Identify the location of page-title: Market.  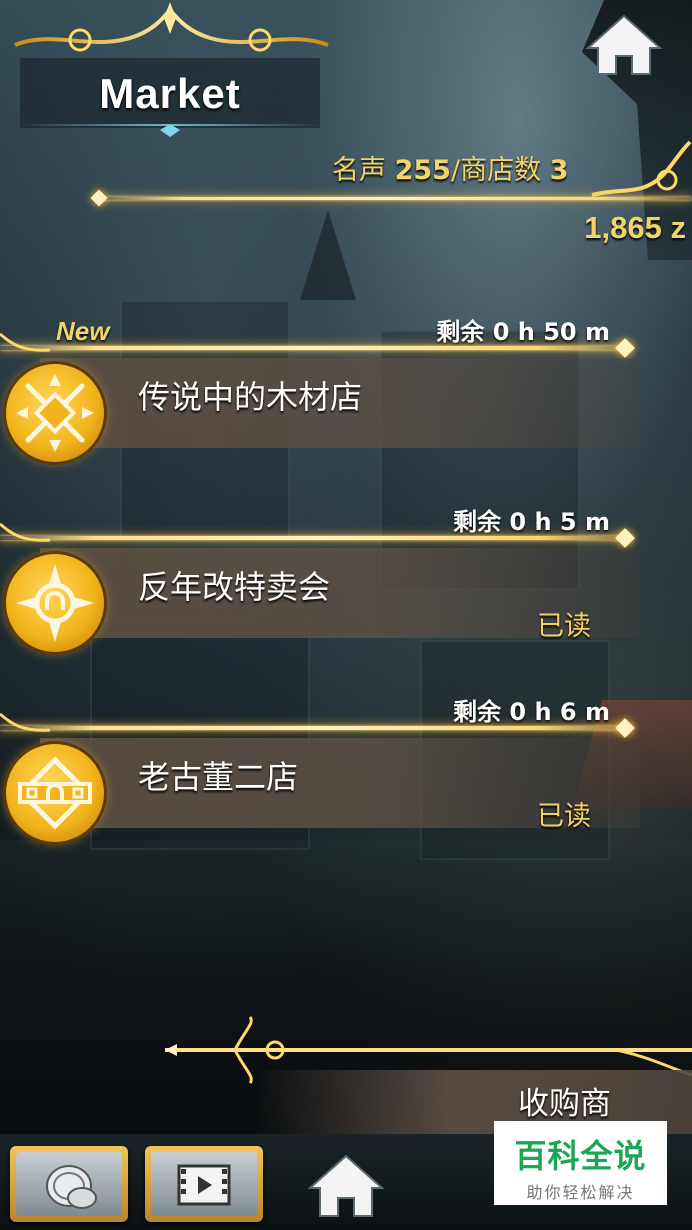
(170, 93).